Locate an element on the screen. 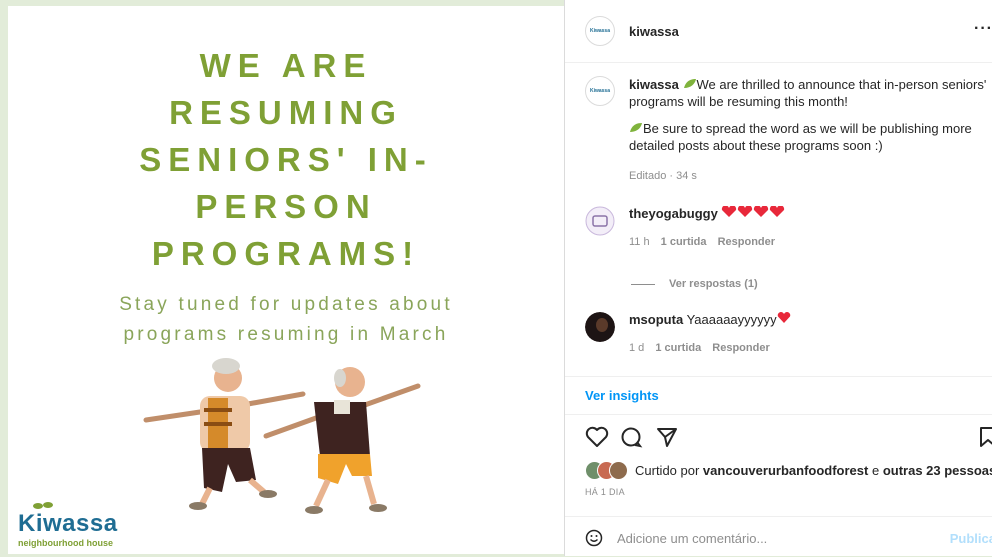 This screenshot has width=992, height=557. comment-text: theyogabuggy is located at coordinates (708, 213).